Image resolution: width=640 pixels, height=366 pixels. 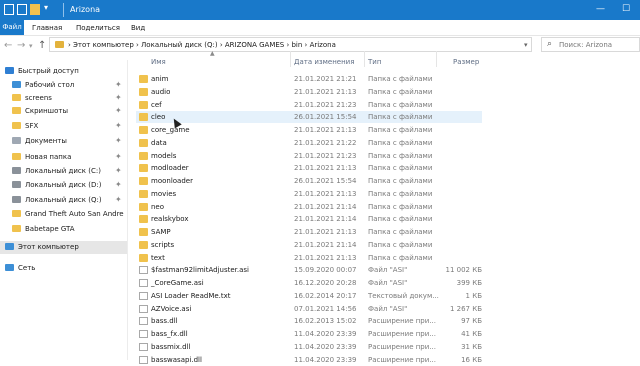 I want to click on properties-icon, so click(x=9, y=9).